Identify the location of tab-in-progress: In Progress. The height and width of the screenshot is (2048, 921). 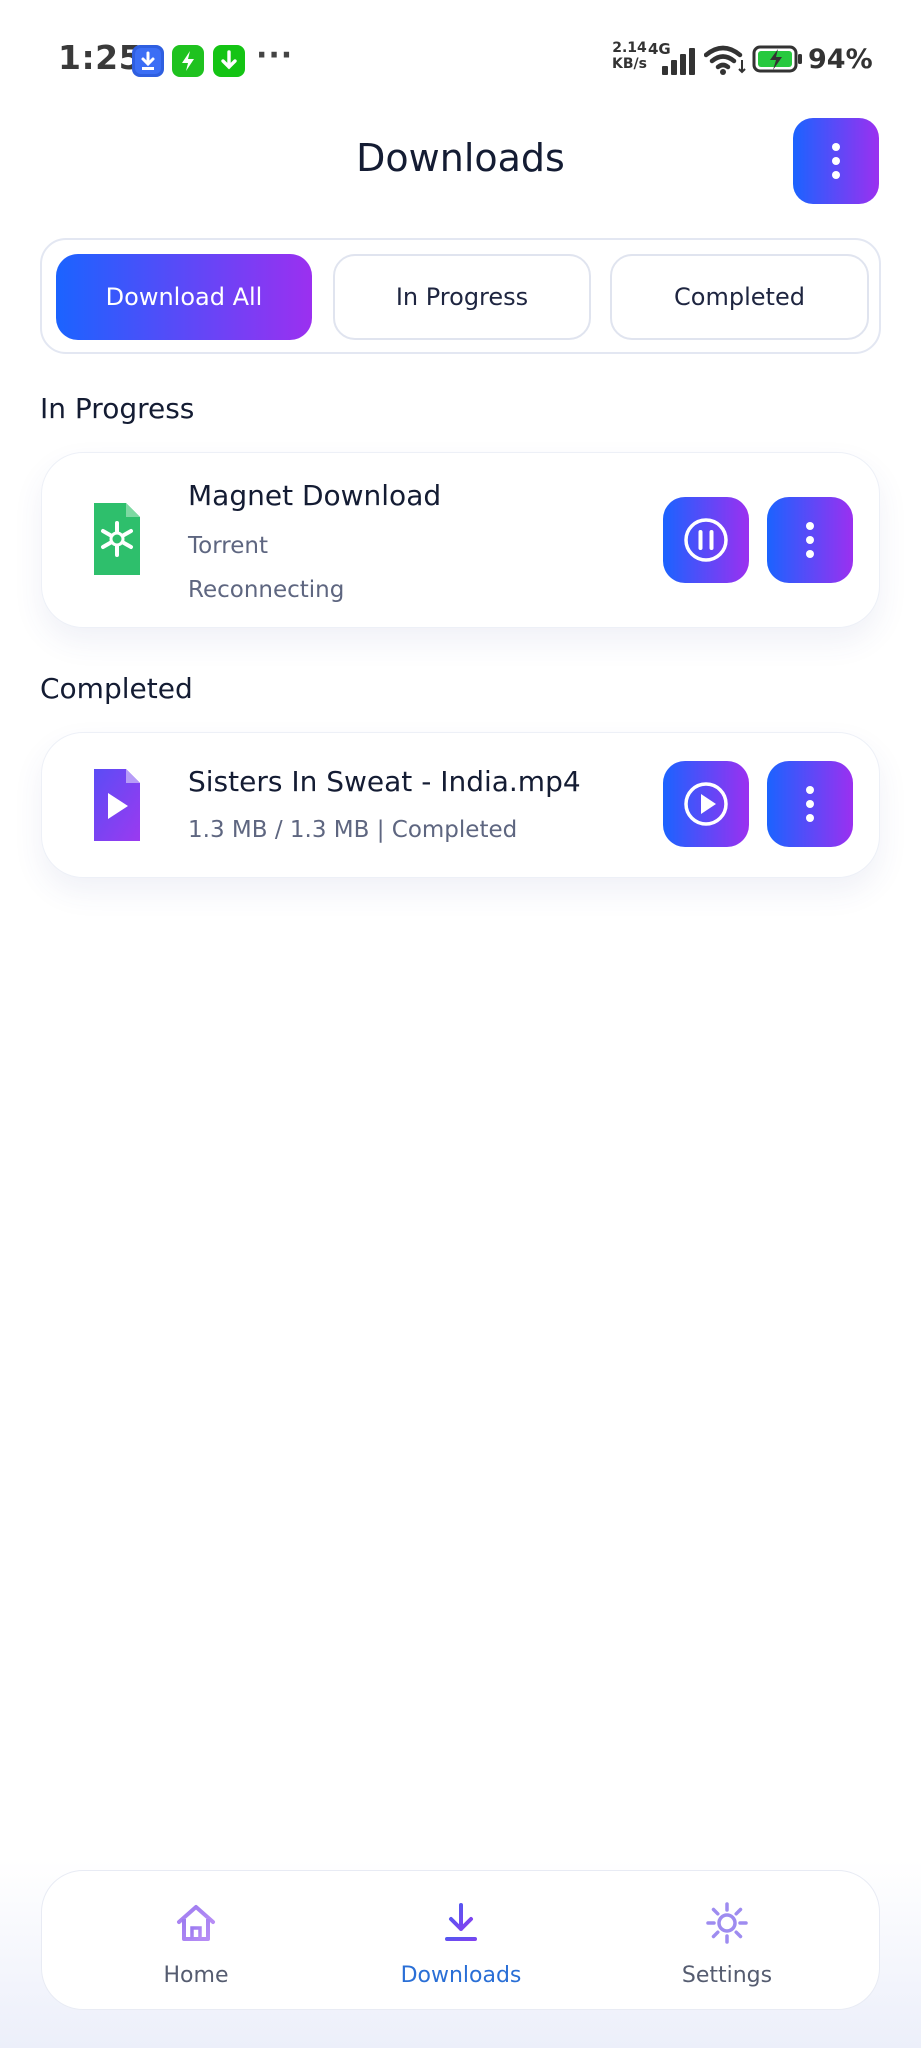
(462, 297).